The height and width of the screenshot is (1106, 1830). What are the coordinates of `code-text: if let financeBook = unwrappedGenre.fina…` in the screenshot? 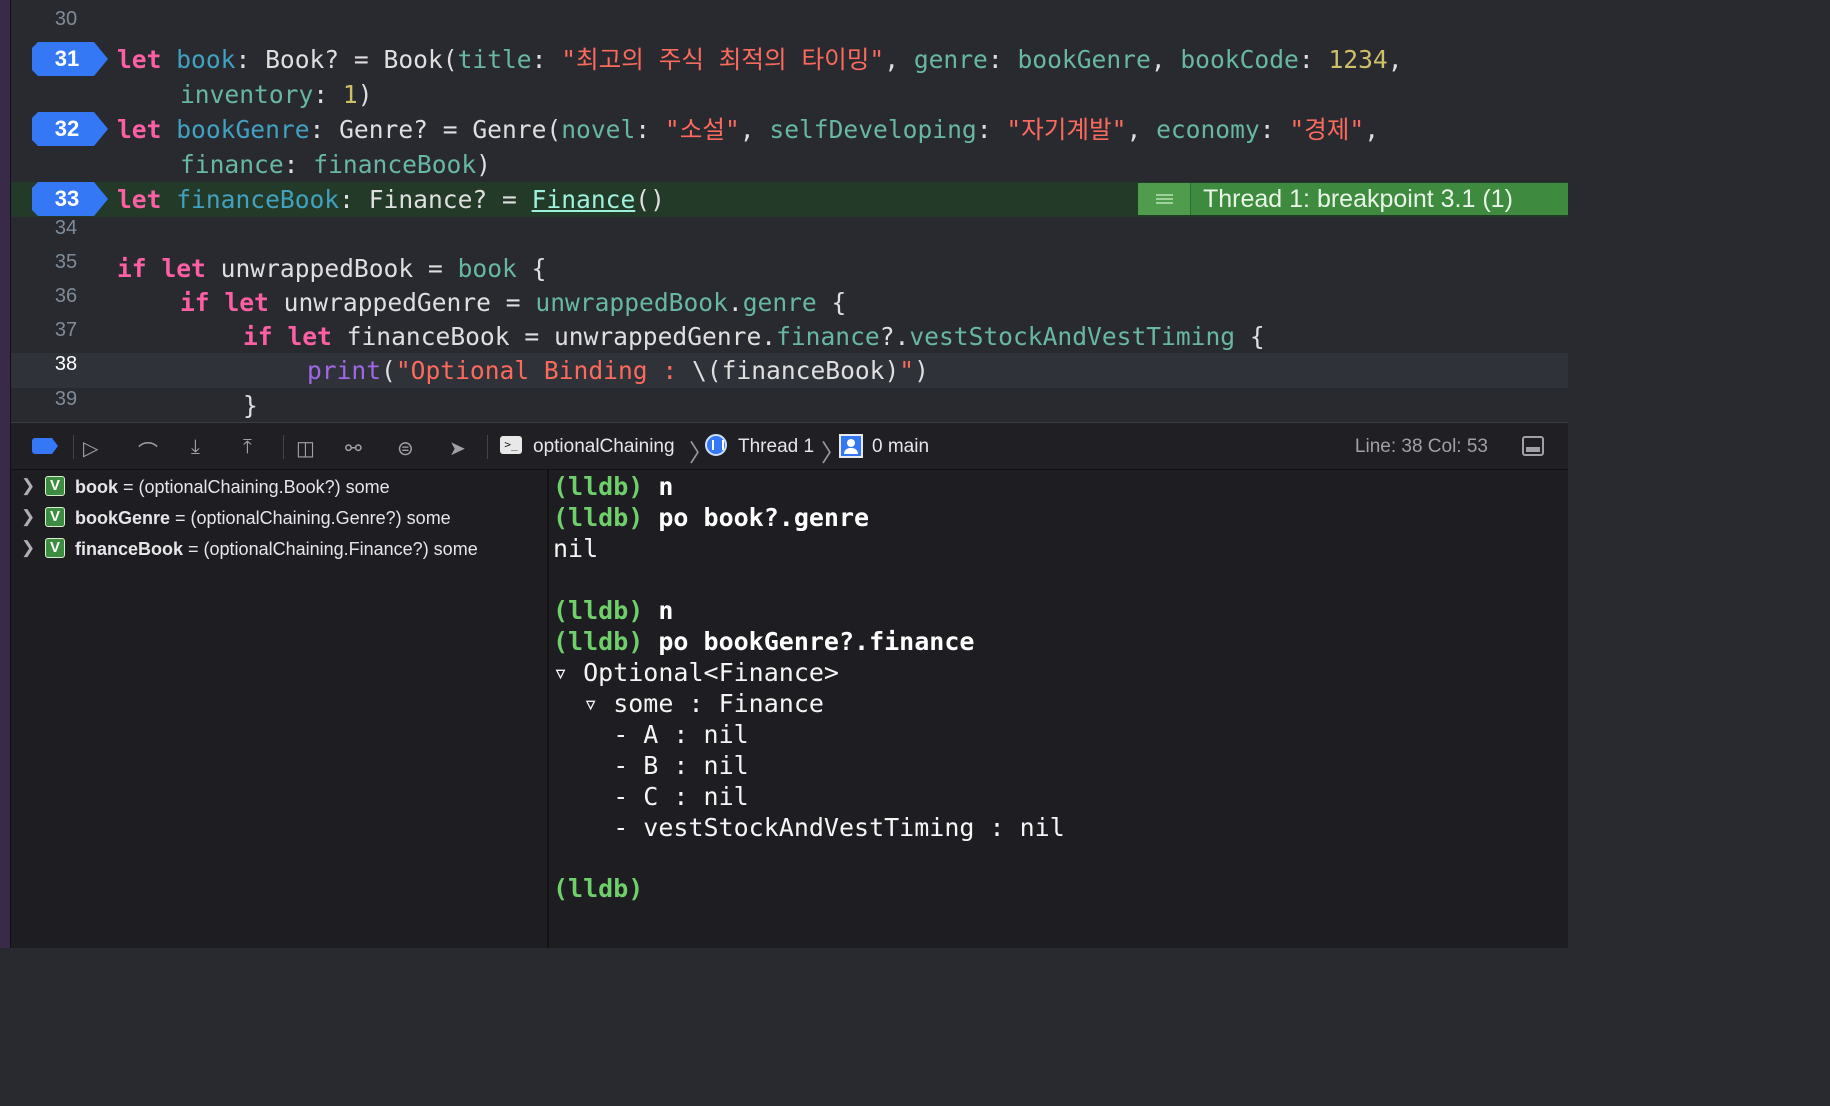 It's located at (754, 336).